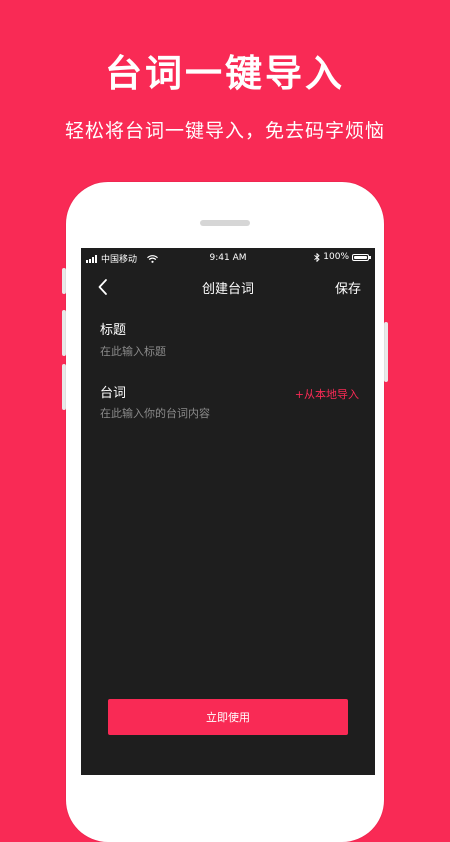  Describe the element at coordinates (227, 289) in the screenshot. I see `page-title: 创建台词` at that location.